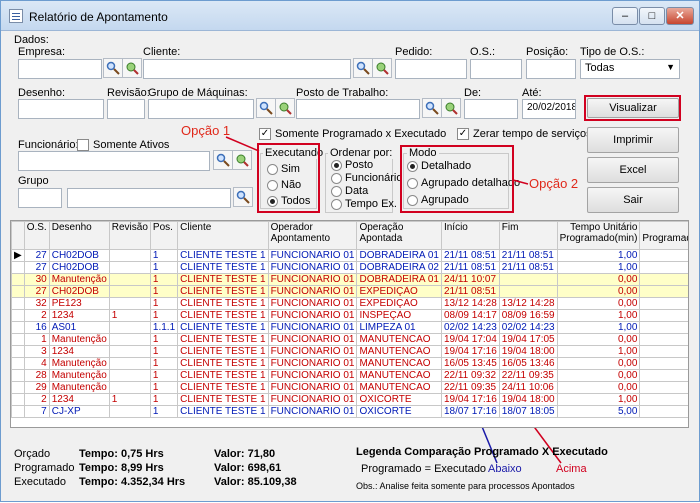 Image resolution: width=700 pixels, height=503 pixels. What do you see at coordinates (129, 235) in the screenshot?
I see `column-header: Revisão` at bounding box center [129, 235].